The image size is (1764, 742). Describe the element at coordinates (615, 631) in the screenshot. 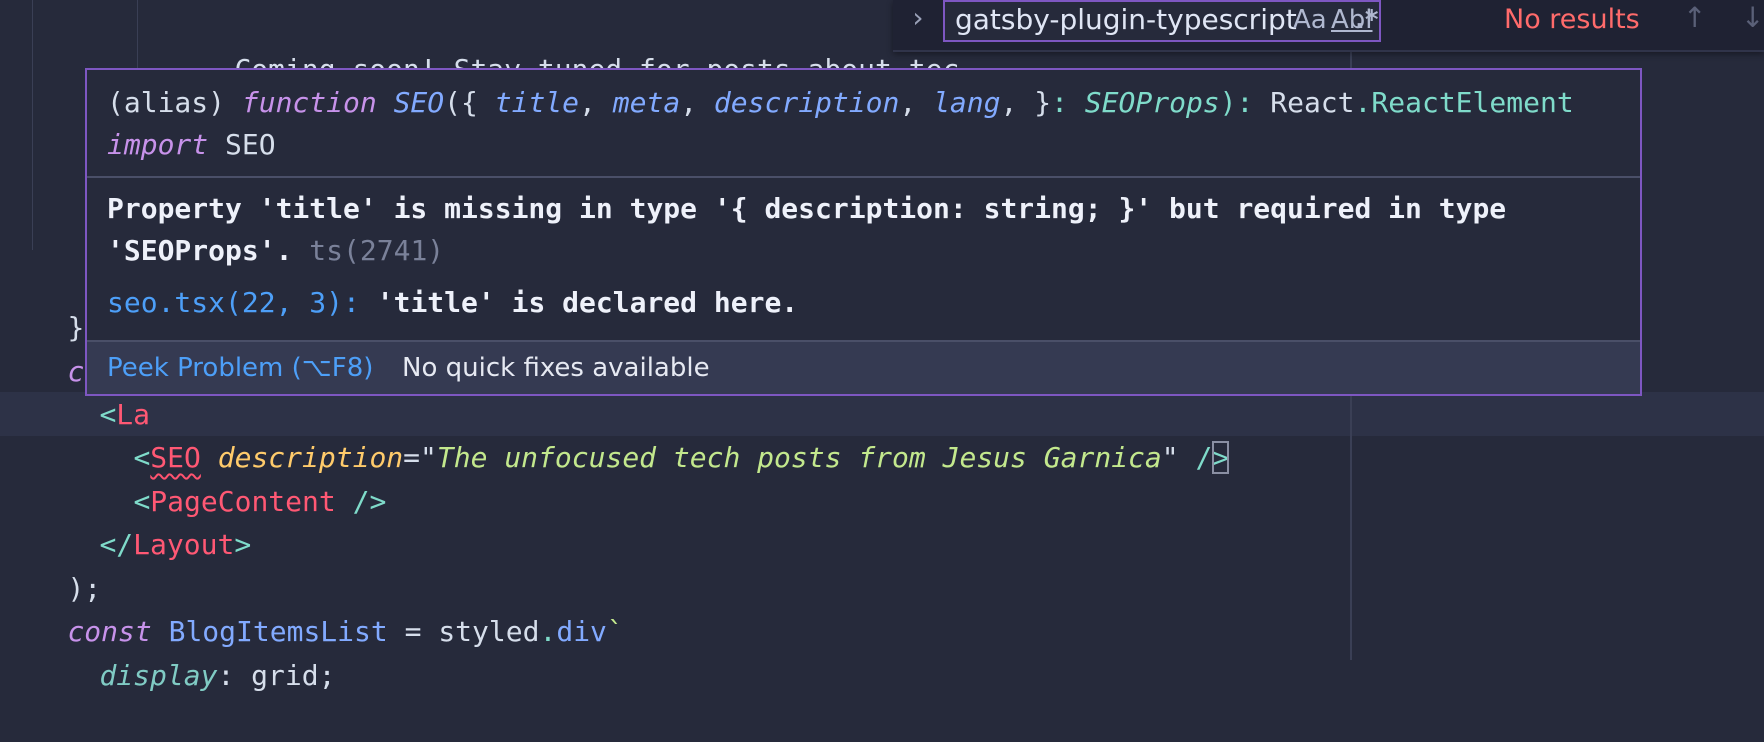

I see `template-literal: `` at that location.